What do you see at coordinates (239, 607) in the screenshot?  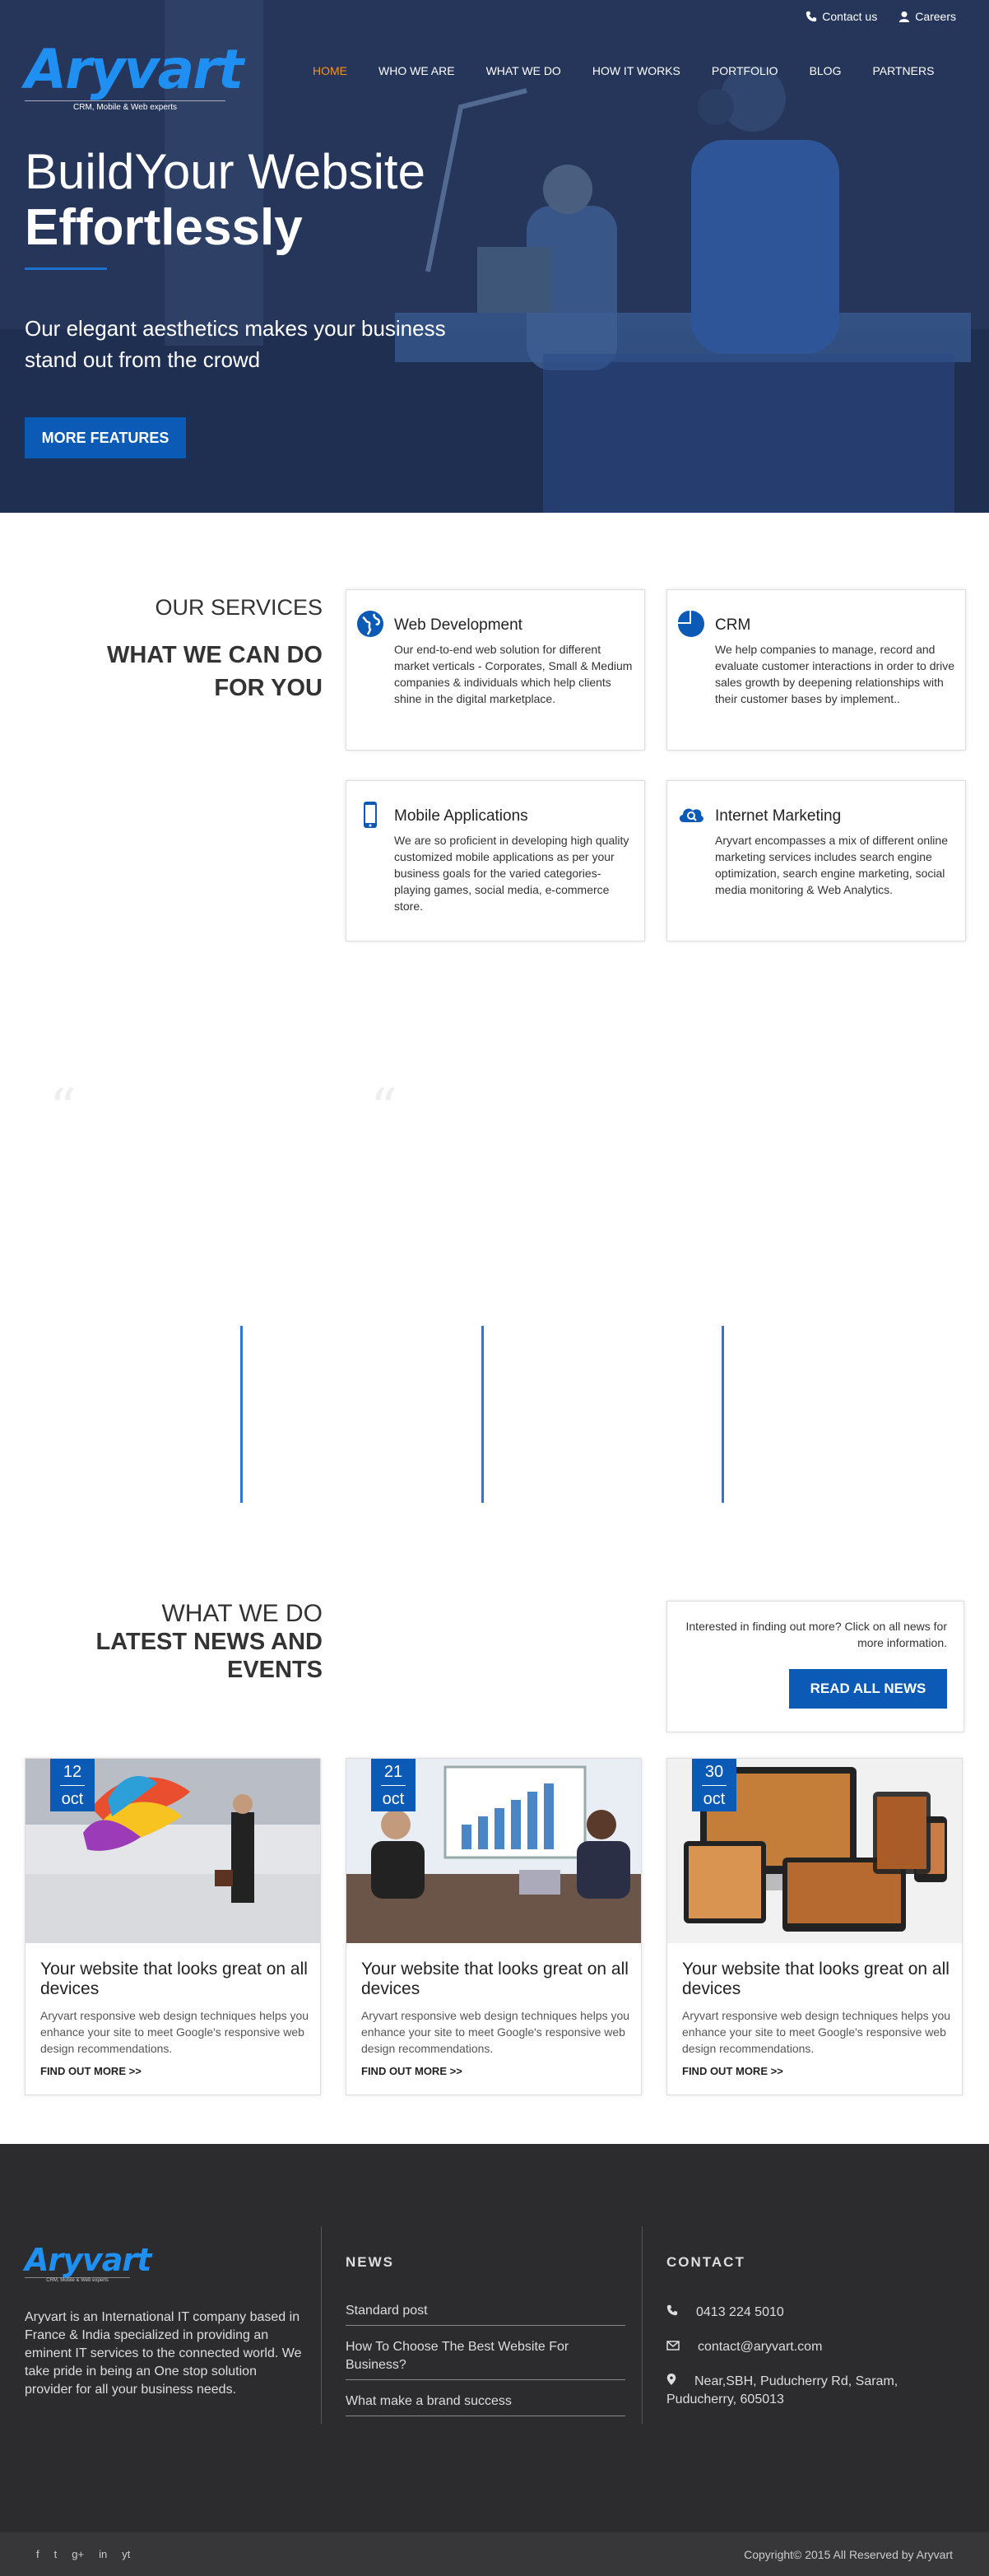 I see `services-kicker: OUR SERVICES` at bounding box center [239, 607].